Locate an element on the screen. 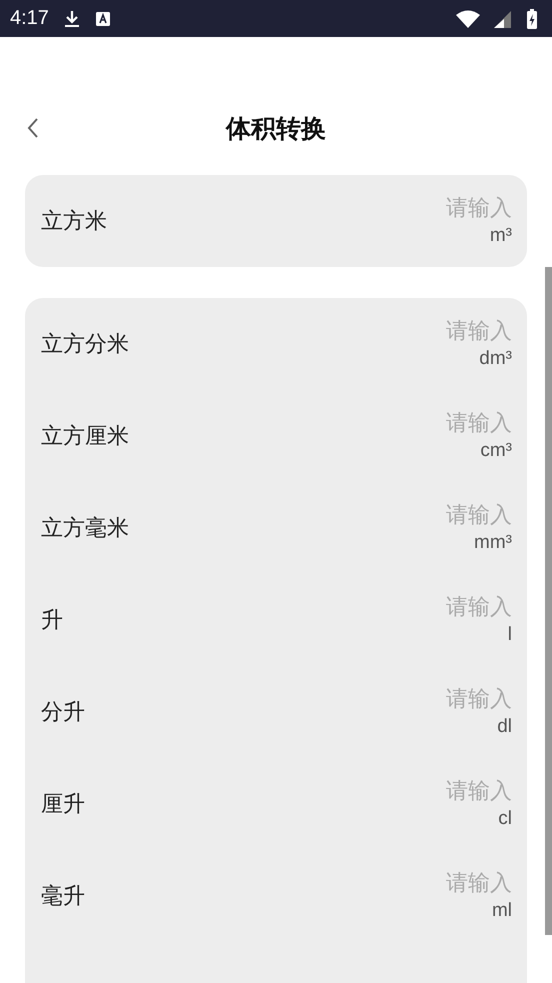 The image size is (552, 983). unit-symbol: ml is located at coordinates (502, 911).